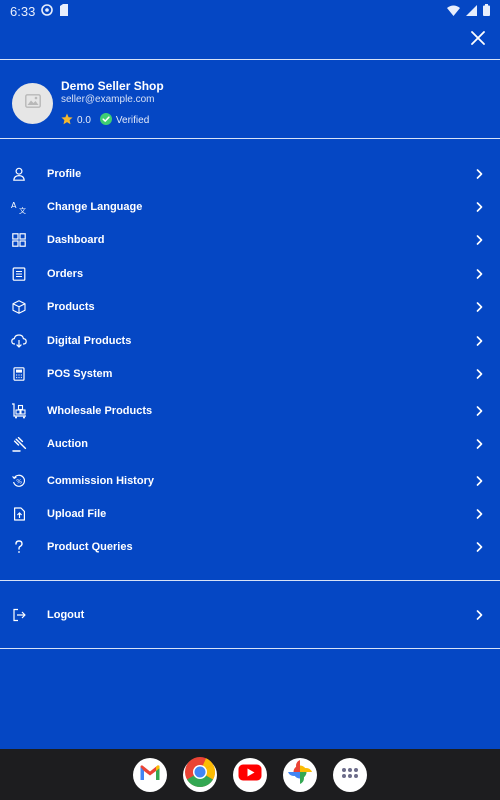 Image resolution: width=500 pixels, height=800 pixels. Describe the element at coordinates (64, 11) in the screenshot. I see `storage-status-icon` at that location.